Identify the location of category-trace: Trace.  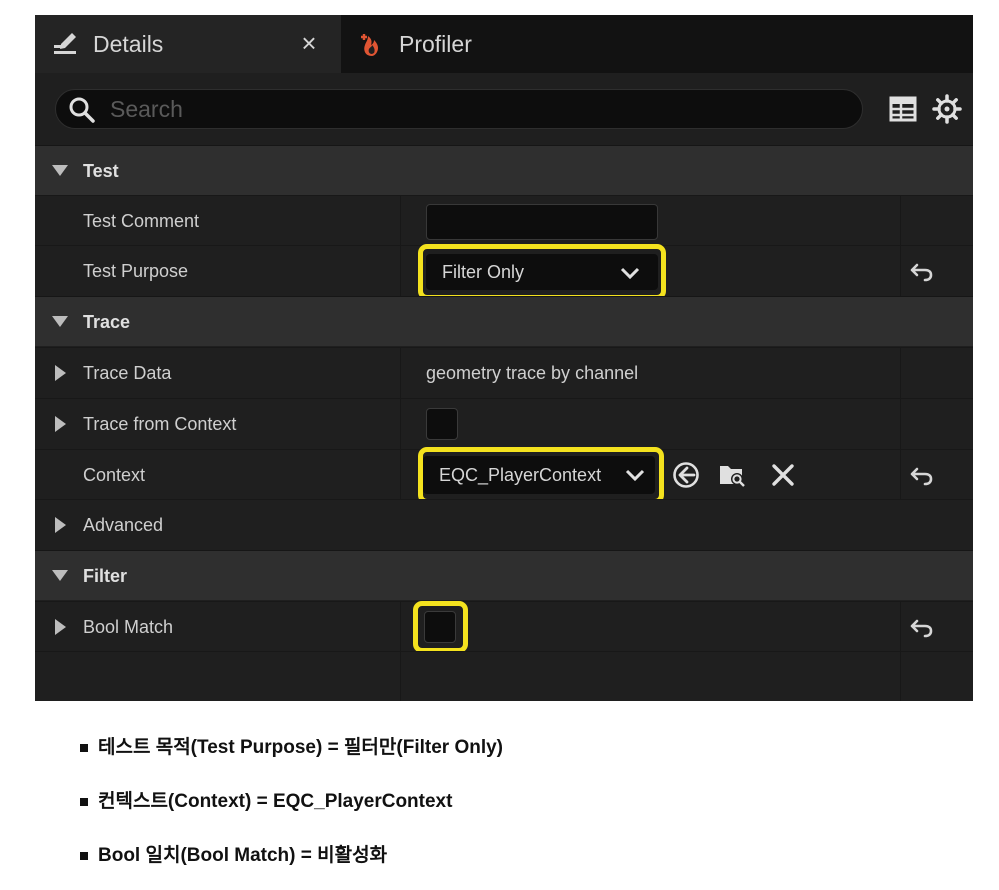
(504, 321).